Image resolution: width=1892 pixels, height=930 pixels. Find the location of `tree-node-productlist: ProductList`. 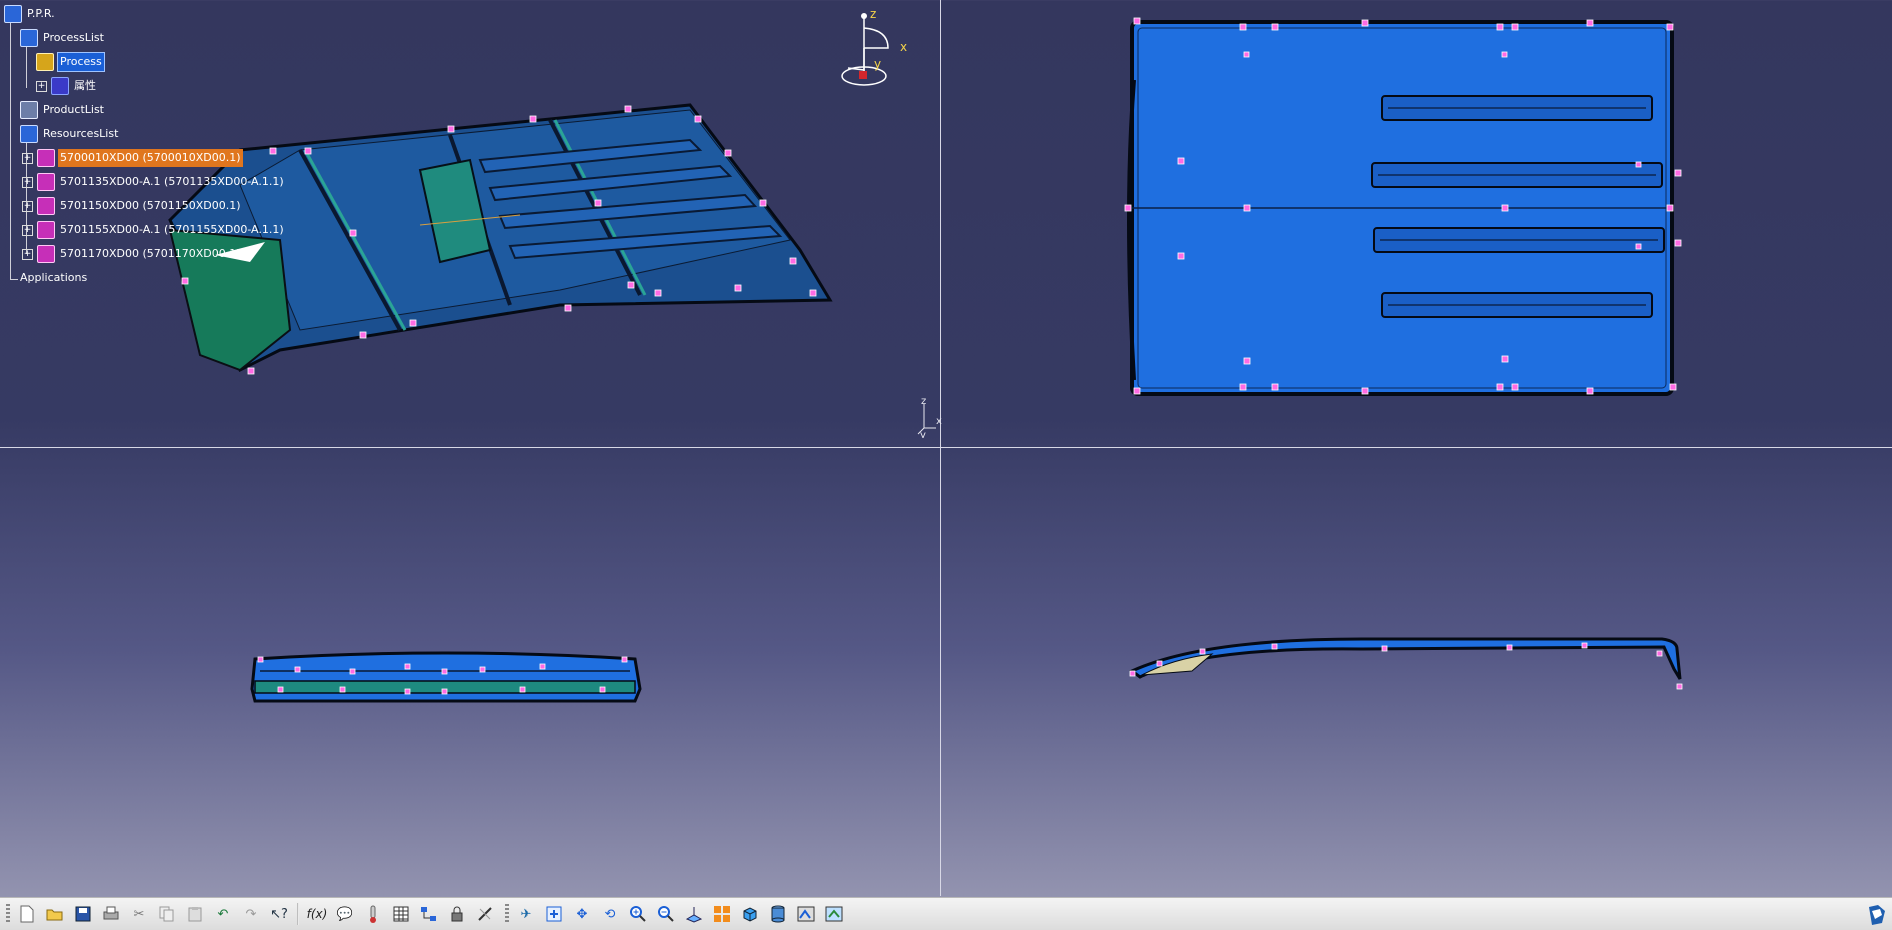

tree-node-productlist: ProductList is located at coordinates (63, 110).